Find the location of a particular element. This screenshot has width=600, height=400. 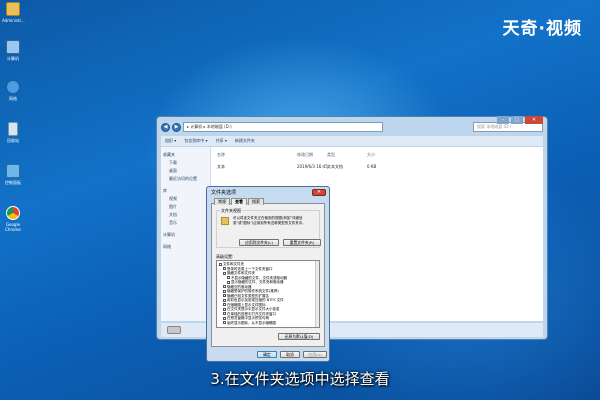

file-name: 文本 is located at coordinates (221, 166).